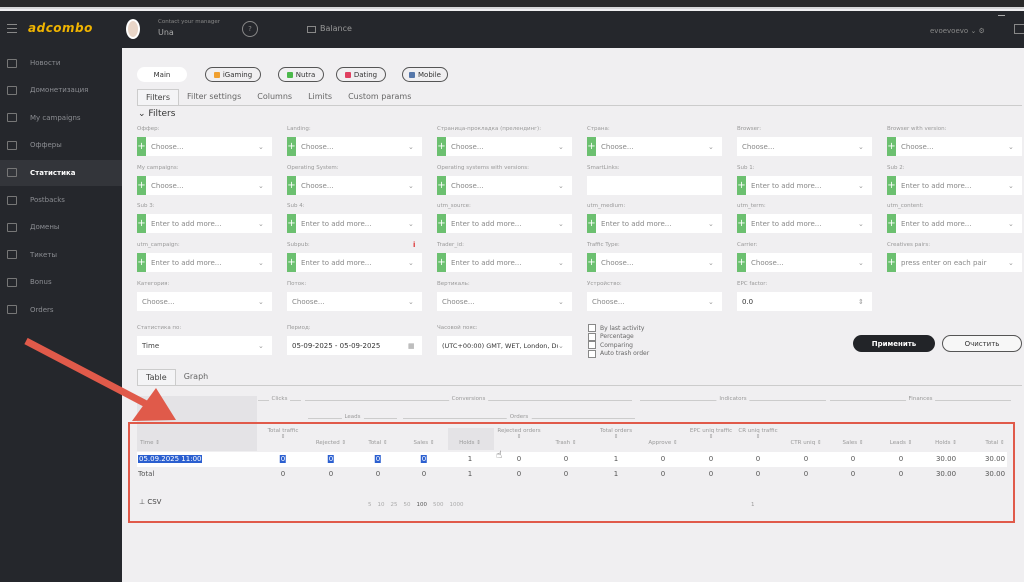 The image size is (1024, 582). Describe the element at coordinates (154, 404) in the screenshot. I see `arrow-head` at that location.